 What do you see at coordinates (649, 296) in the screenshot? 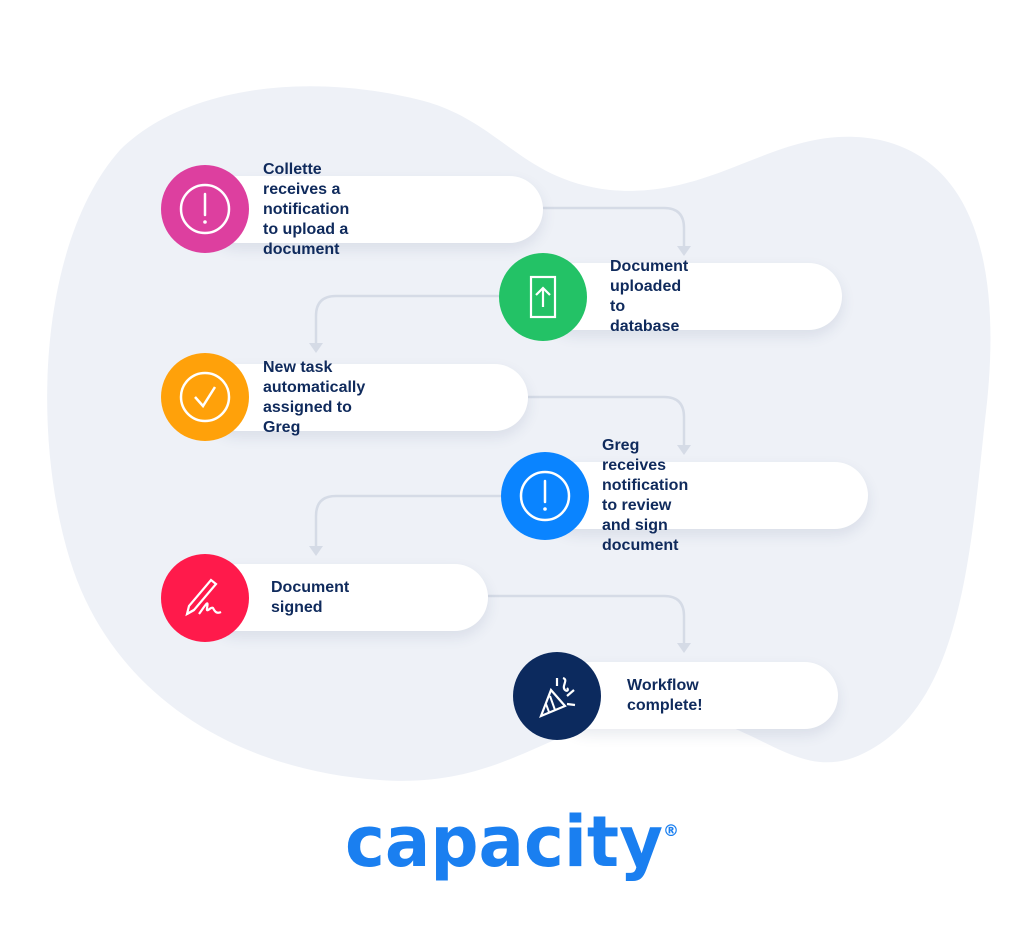
I see `step-label: Document uploaded to database` at bounding box center [649, 296].